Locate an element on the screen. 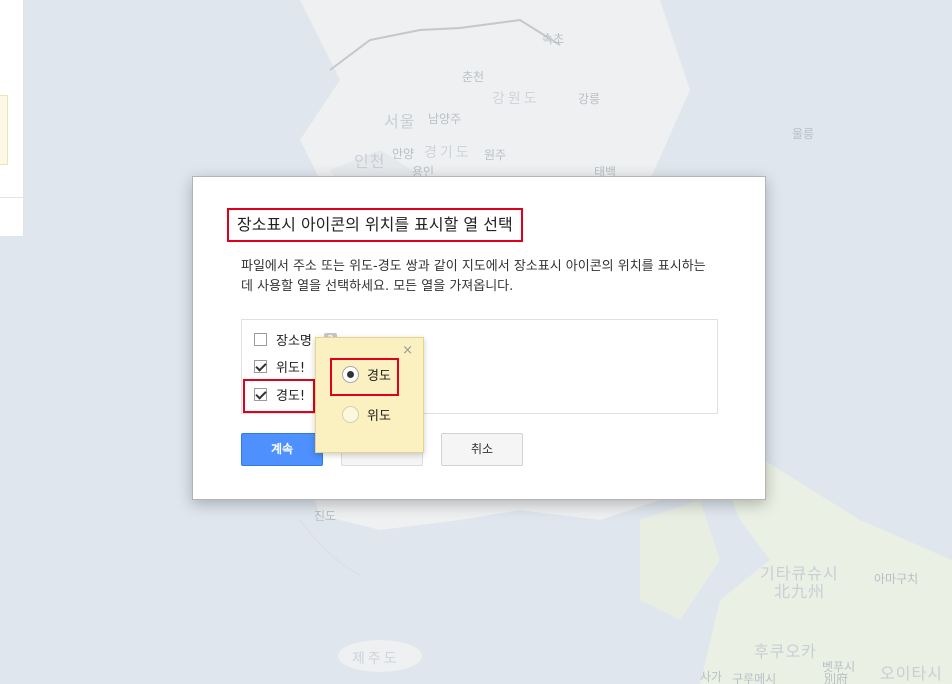 This screenshot has width=952, height=684. map-label-namyangju: 남양주 is located at coordinates (445, 119).